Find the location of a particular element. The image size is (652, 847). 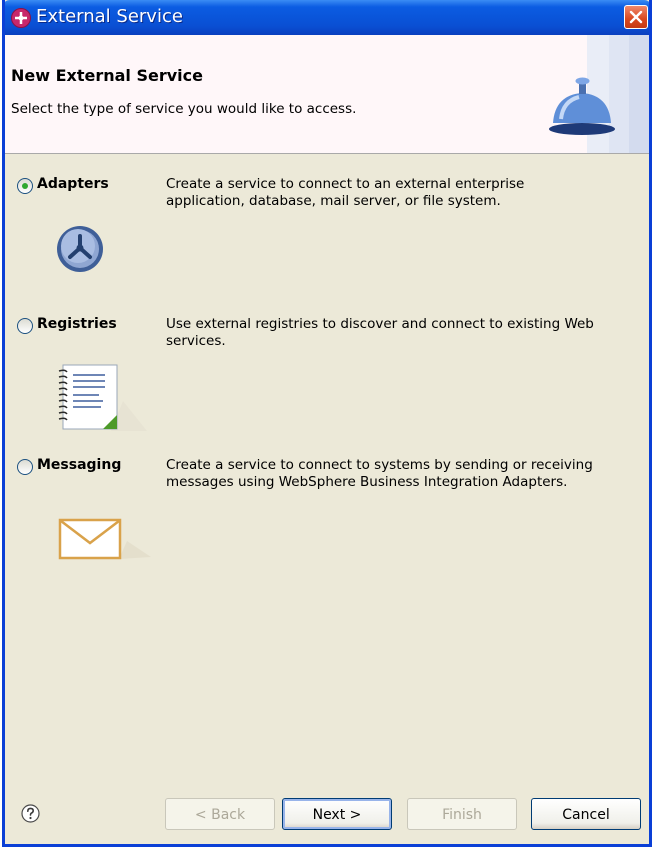

adapters-radio is located at coordinates (25, 186).